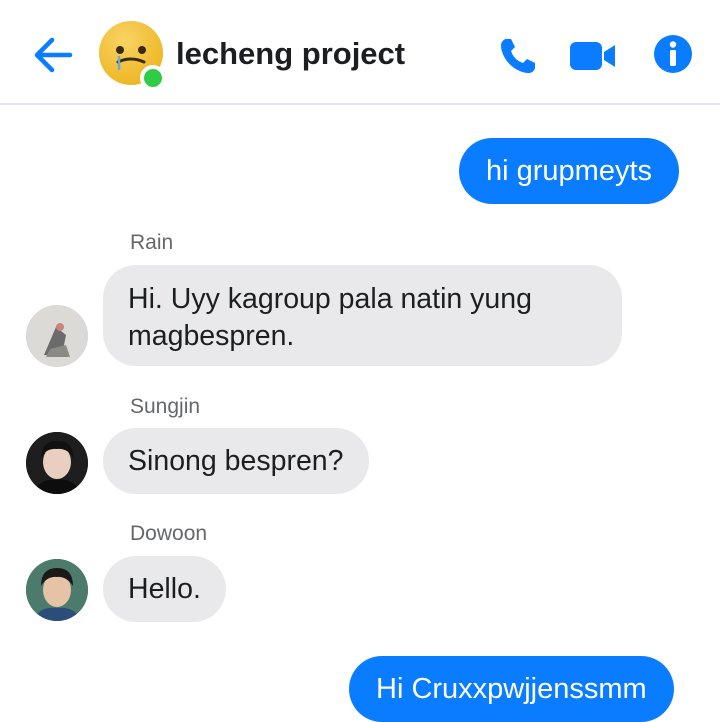 This screenshot has width=720, height=722. Describe the element at coordinates (164, 589) in the screenshot. I see `incoming-message-bubble: Hello.` at that location.